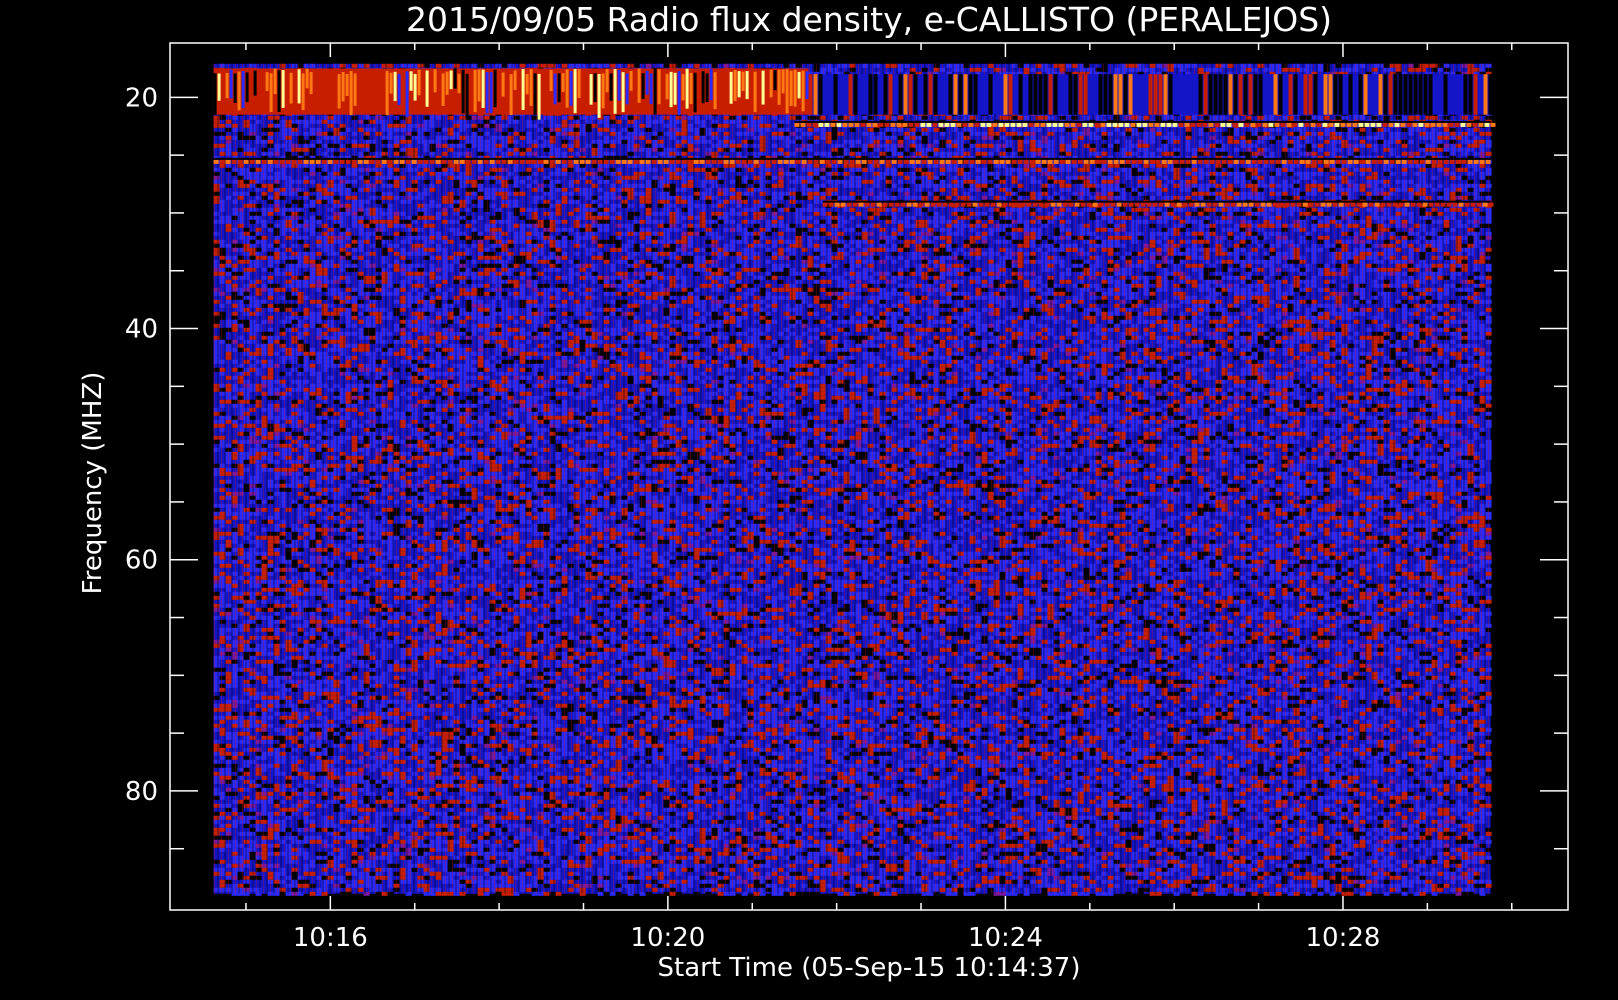  What do you see at coordinates (667, 938) in the screenshot?
I see `x-tick-label: 10:20` at bounding box center [667, 938].